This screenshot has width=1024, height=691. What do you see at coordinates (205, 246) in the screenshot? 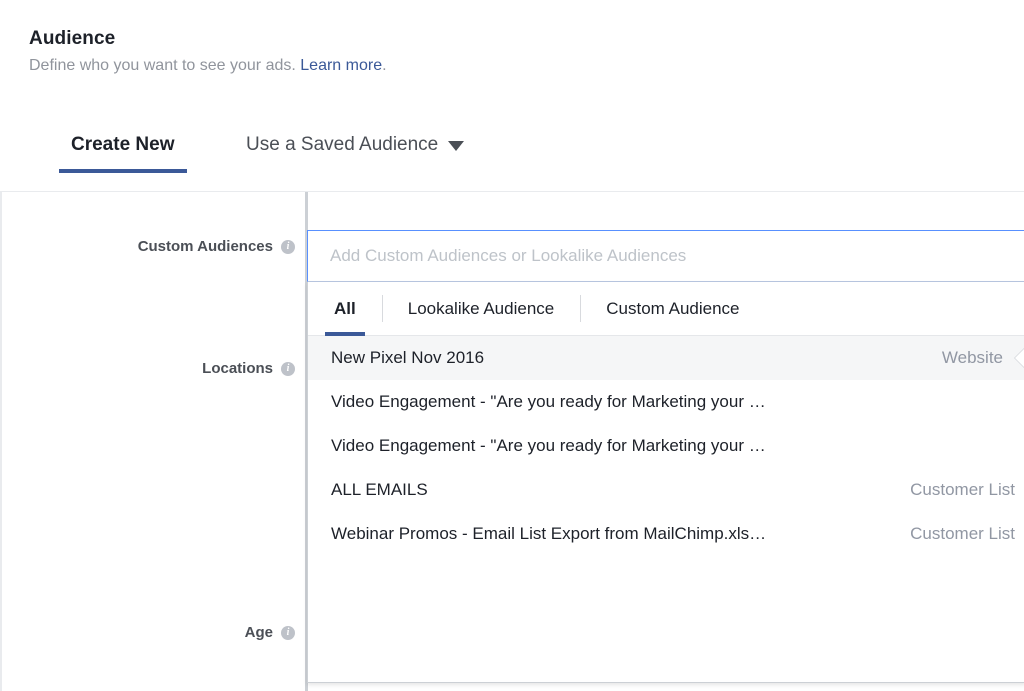
I see `label-custom-audiences-text: Custom Audiences` at bounding box center [205, 246].